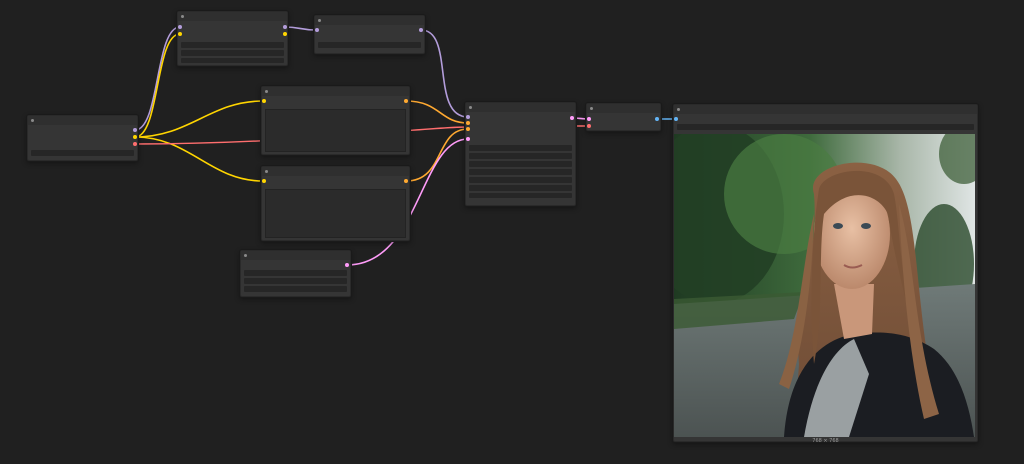 This screenshot has width=1024, height=464. I want to click on model-sampling-node, so click(369, 34).